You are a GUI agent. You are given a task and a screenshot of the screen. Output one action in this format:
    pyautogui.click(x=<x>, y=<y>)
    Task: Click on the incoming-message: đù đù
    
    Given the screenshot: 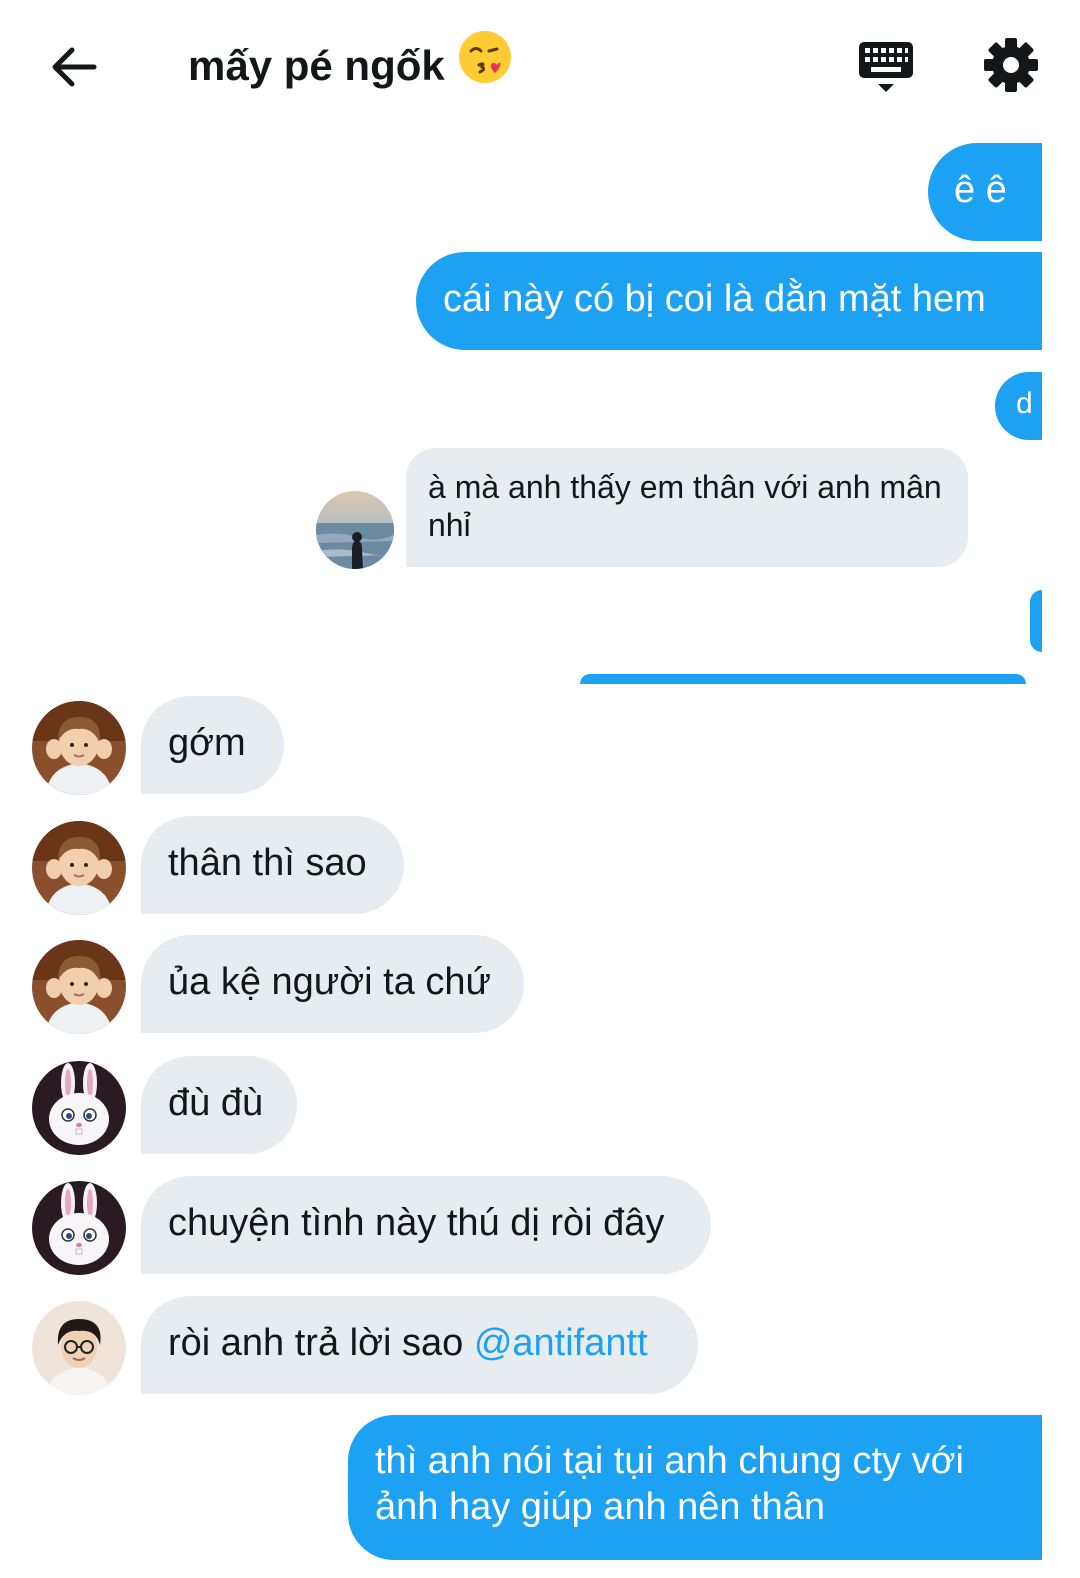 What is the action you would take?
    pyautogui.click(x=219, y=1105)
    